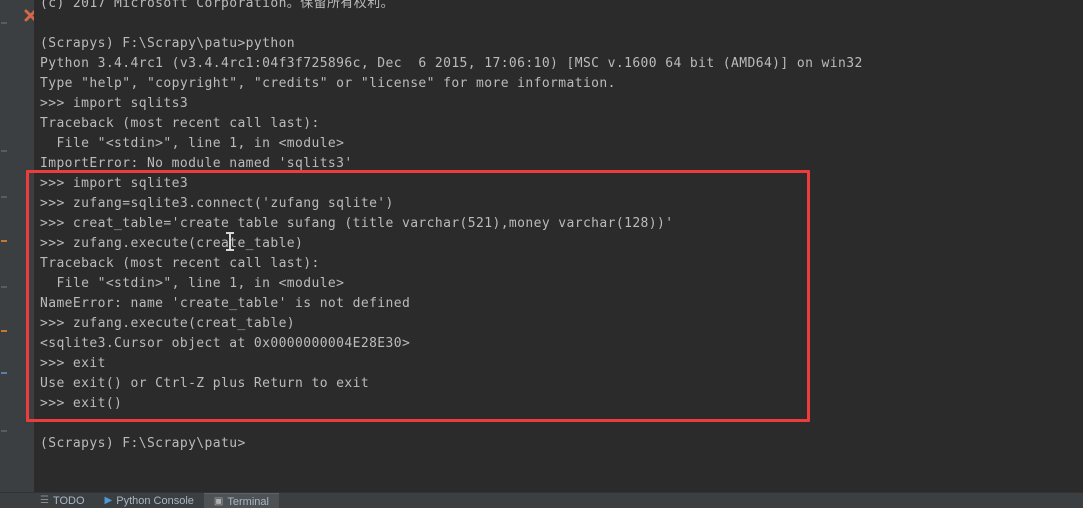 Image resolution: width=1083 pixels, height=508 pixels. I want to click on terminal-line: >>> import sqlite3, so click(114, 183).